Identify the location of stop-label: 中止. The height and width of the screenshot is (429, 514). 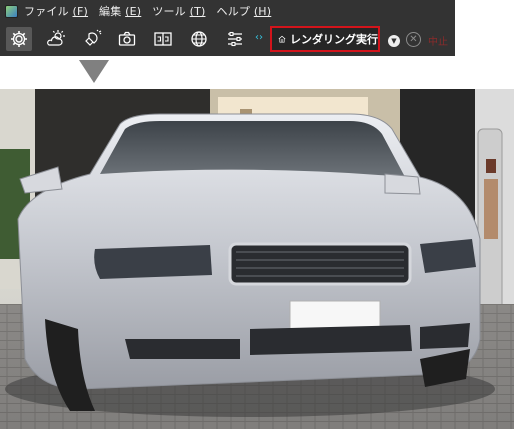
(438, 40).